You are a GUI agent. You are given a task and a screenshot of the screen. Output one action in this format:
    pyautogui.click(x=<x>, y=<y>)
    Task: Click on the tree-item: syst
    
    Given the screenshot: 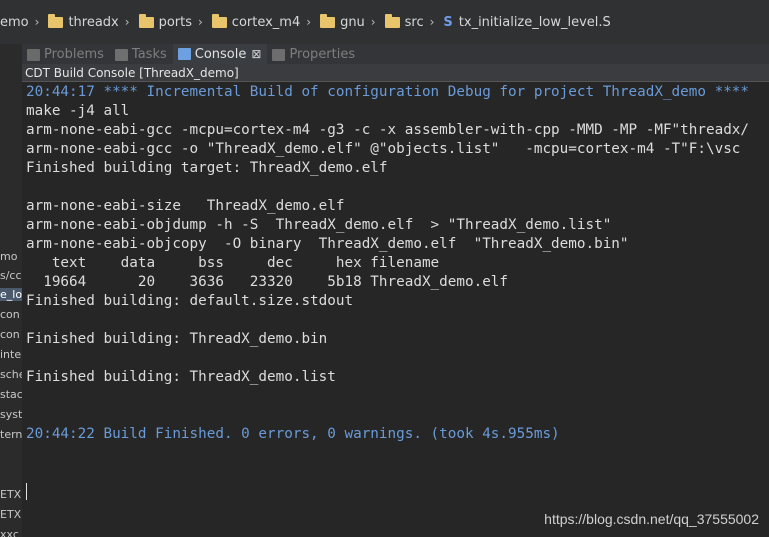 What is the action you would take?
    pyautogui.click(x=11, y=414)
    